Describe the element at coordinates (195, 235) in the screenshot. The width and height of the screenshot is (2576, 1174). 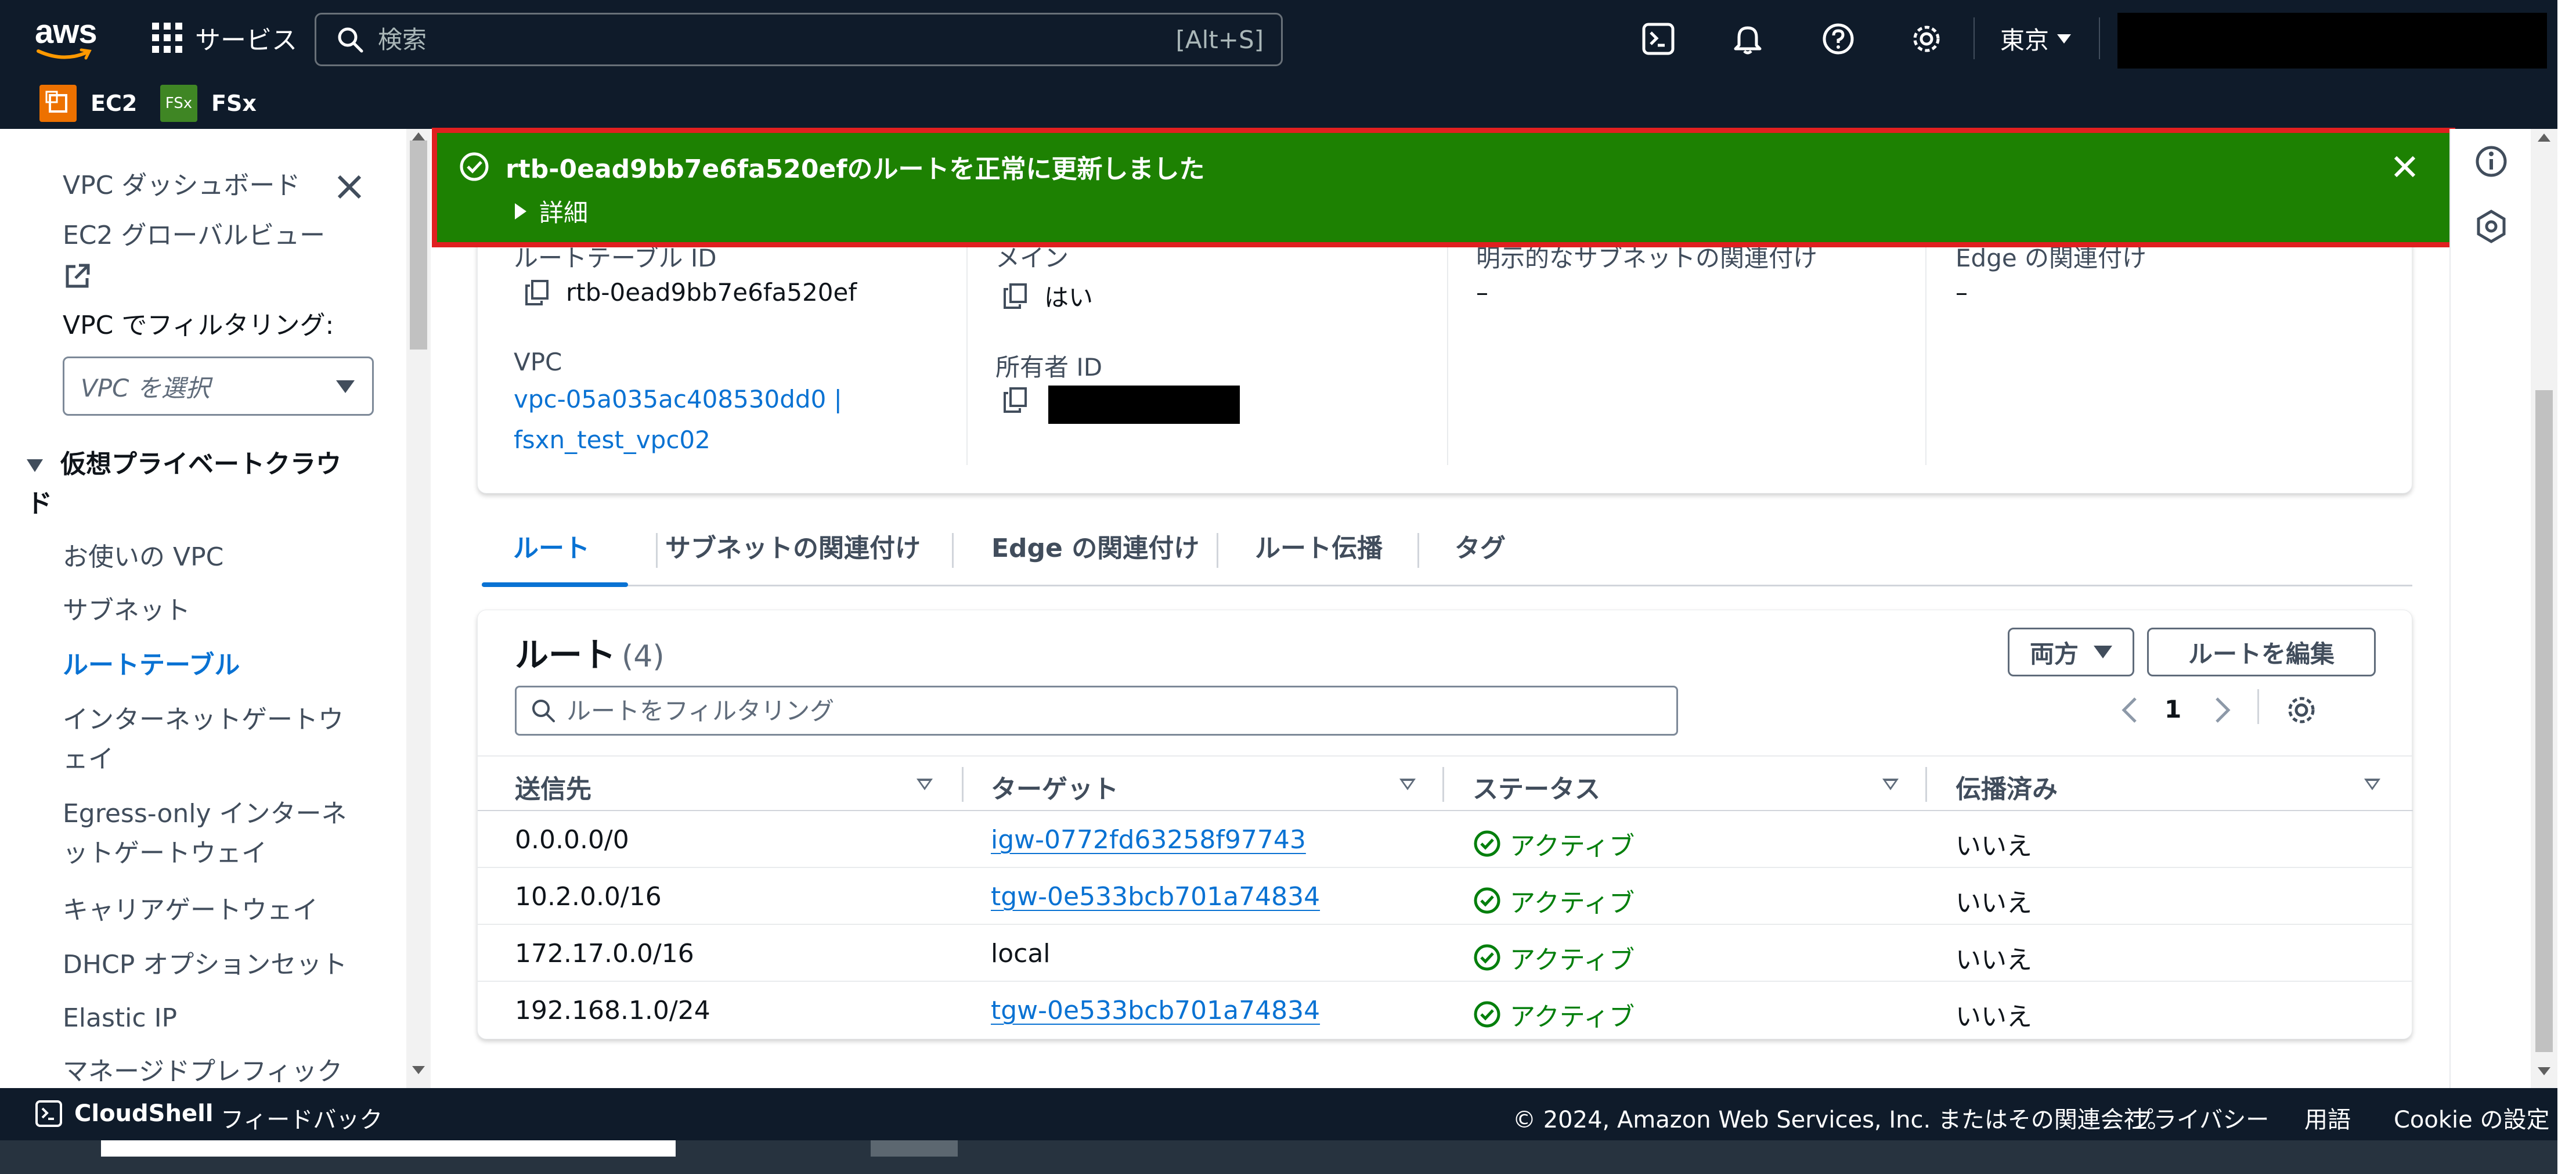
I see `sidebar-item-label: EC2 グローバルビュー` at that location.